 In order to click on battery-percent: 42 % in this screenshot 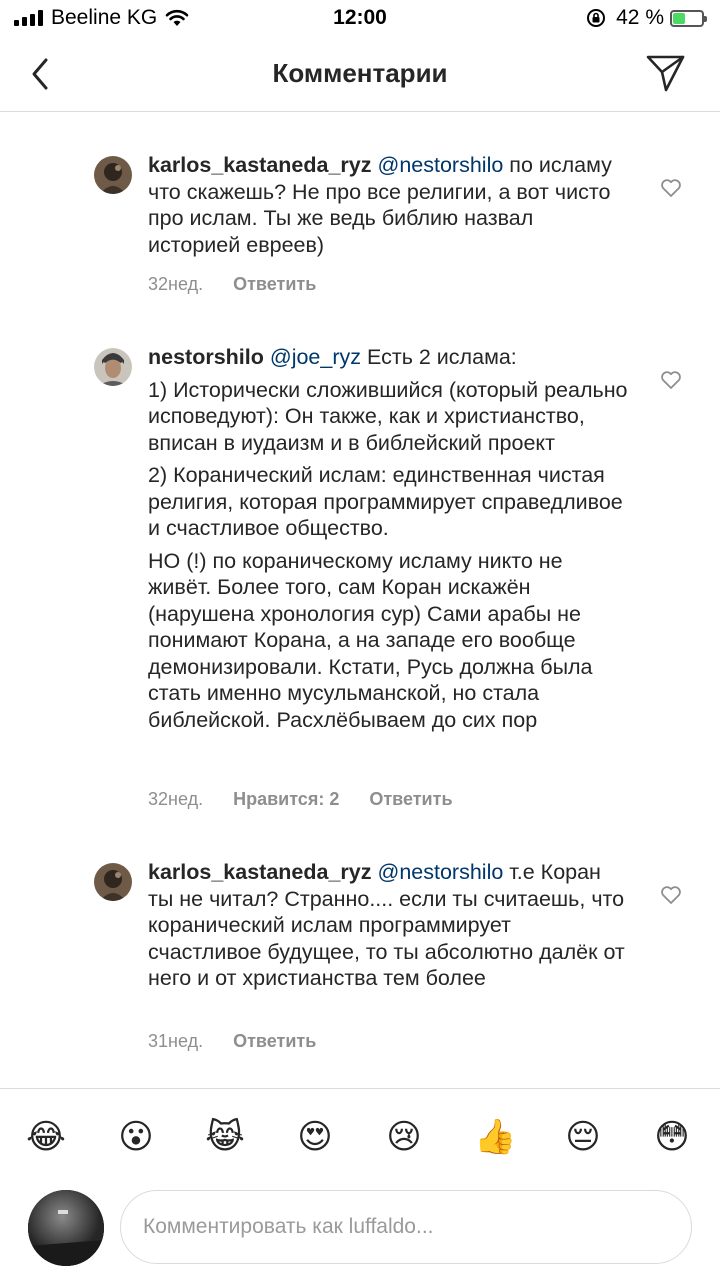, I will do `click(640, 17)`.